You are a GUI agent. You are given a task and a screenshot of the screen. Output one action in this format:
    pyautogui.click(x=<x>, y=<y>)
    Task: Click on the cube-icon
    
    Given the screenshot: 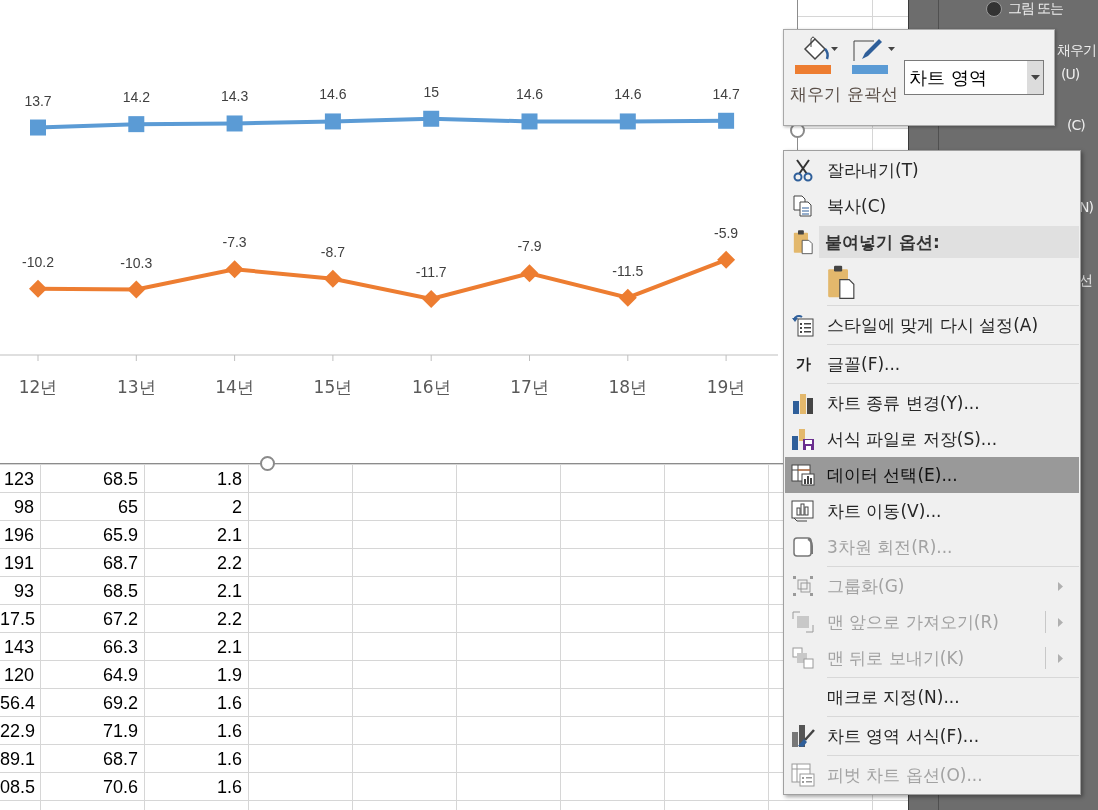 What is the action you would take?
    pyautogui.click(x=803, y=547)
    